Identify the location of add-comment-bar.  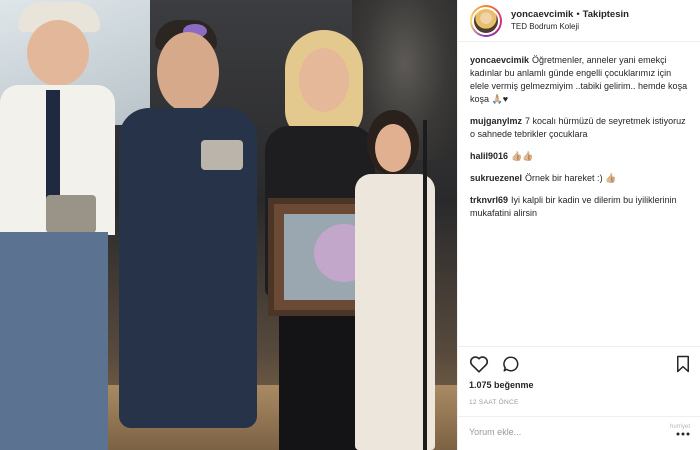
(578, 433).